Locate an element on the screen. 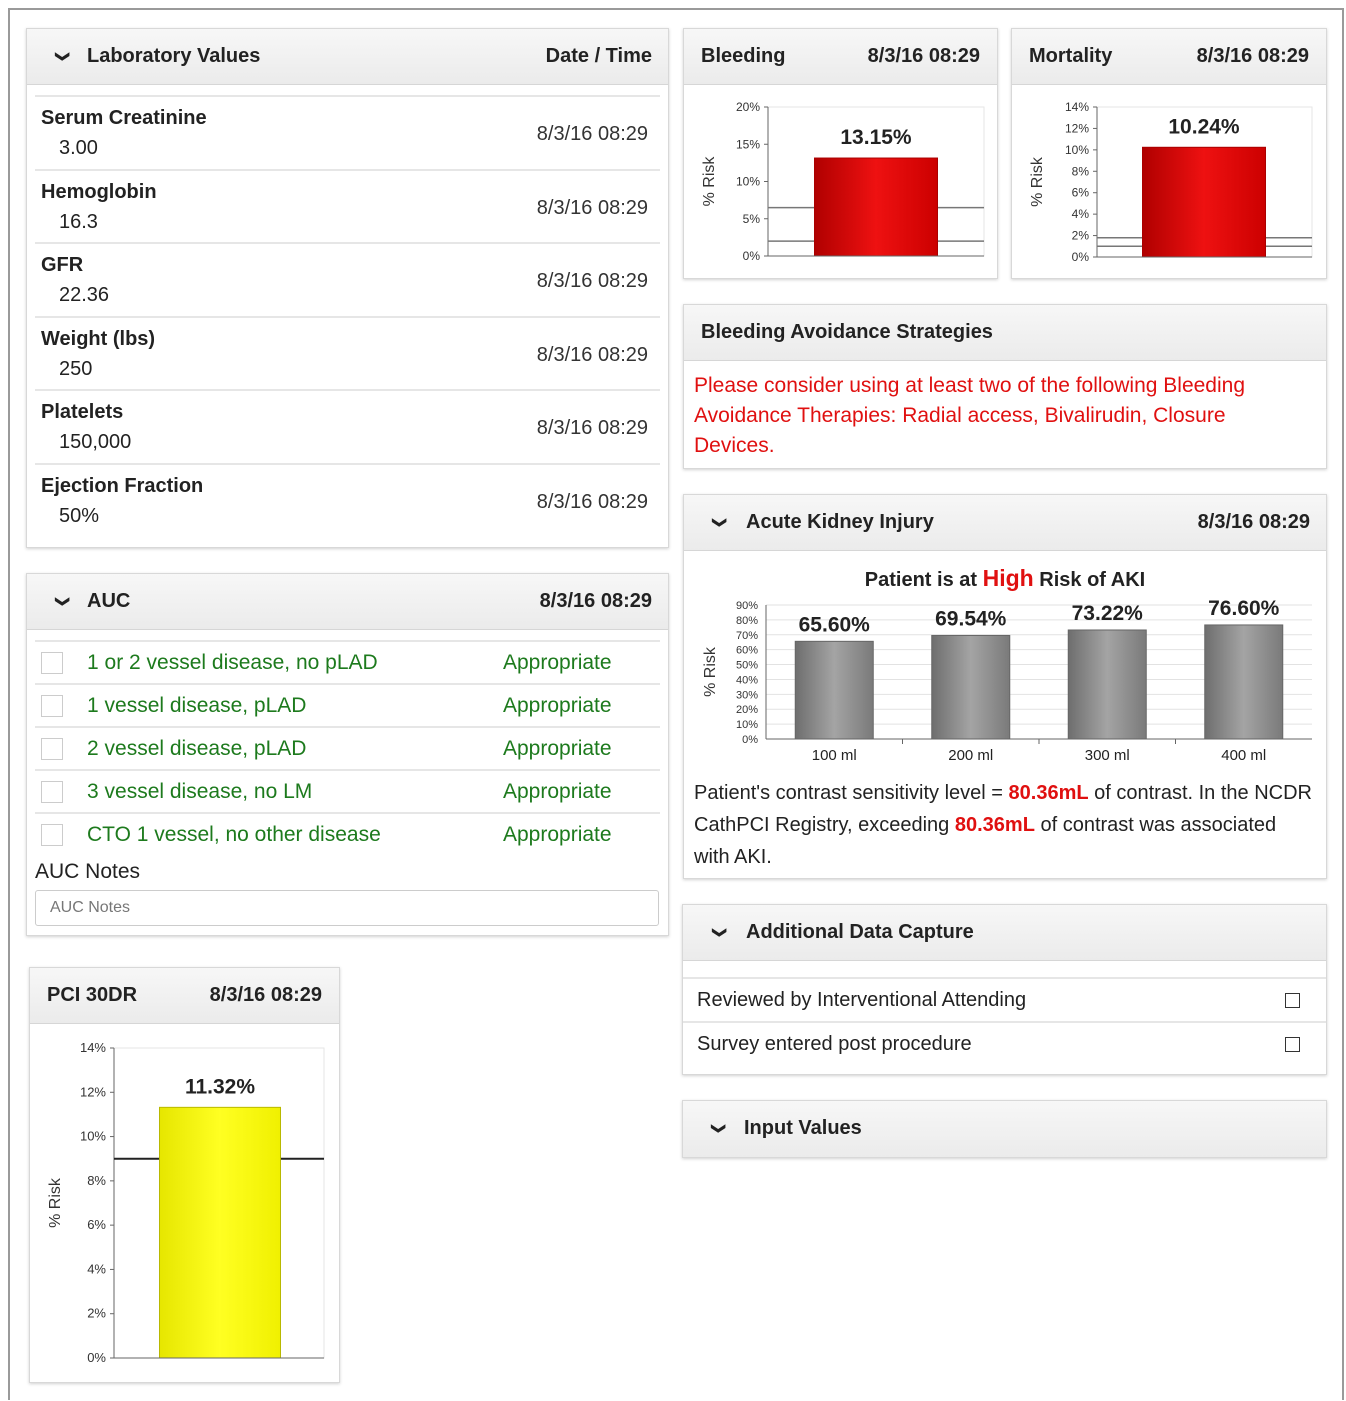 The height and width of the screenshot is (1401, 1346). auc-notes-label: AUC Notes is located at coordinates (88, 871).